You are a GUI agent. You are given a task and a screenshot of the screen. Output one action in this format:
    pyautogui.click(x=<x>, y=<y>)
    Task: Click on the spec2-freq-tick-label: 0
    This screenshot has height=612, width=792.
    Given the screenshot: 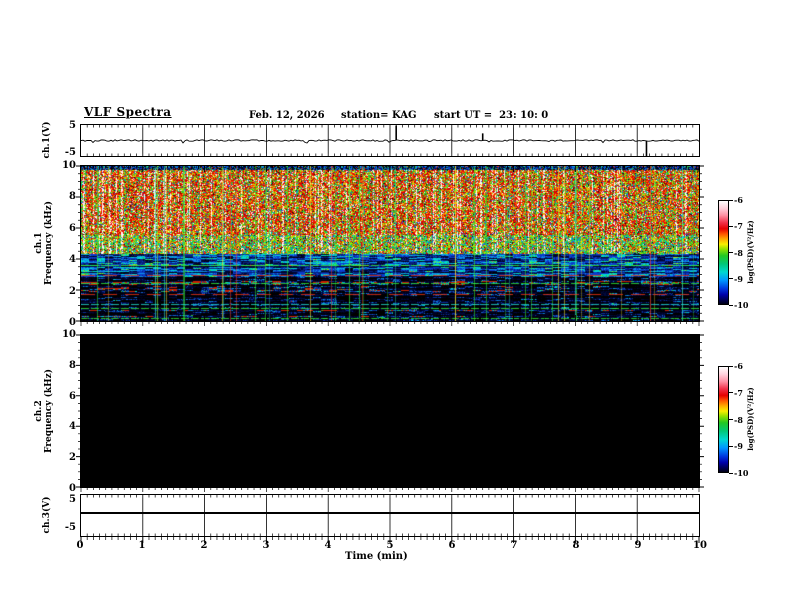 What is the action you would take?
    pyautogui.click(x=72, y=488)
    